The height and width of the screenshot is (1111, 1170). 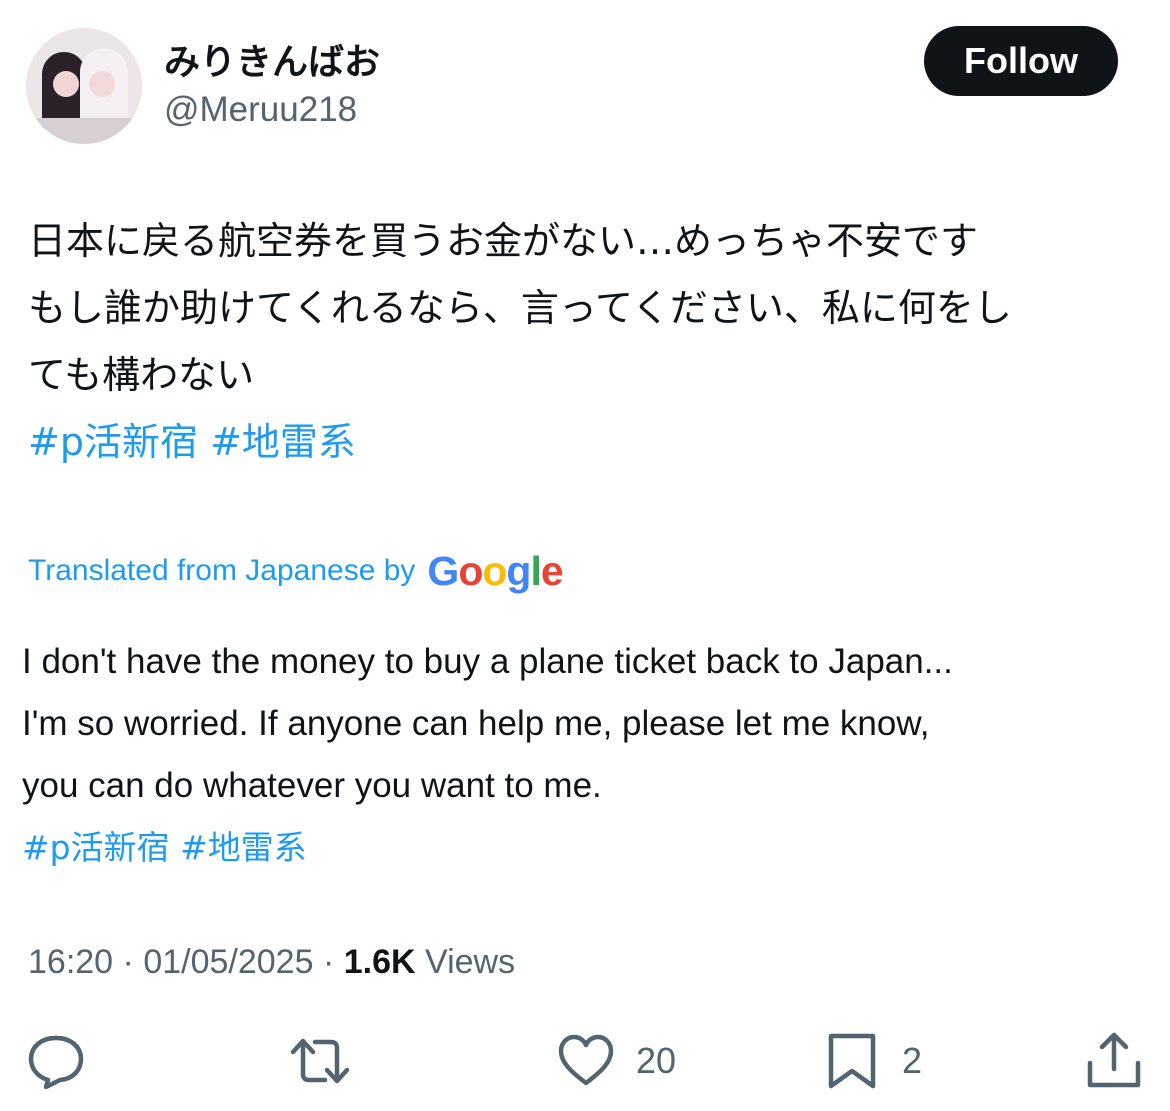 I want to click on share-button, so click(x=1114, y=1061).